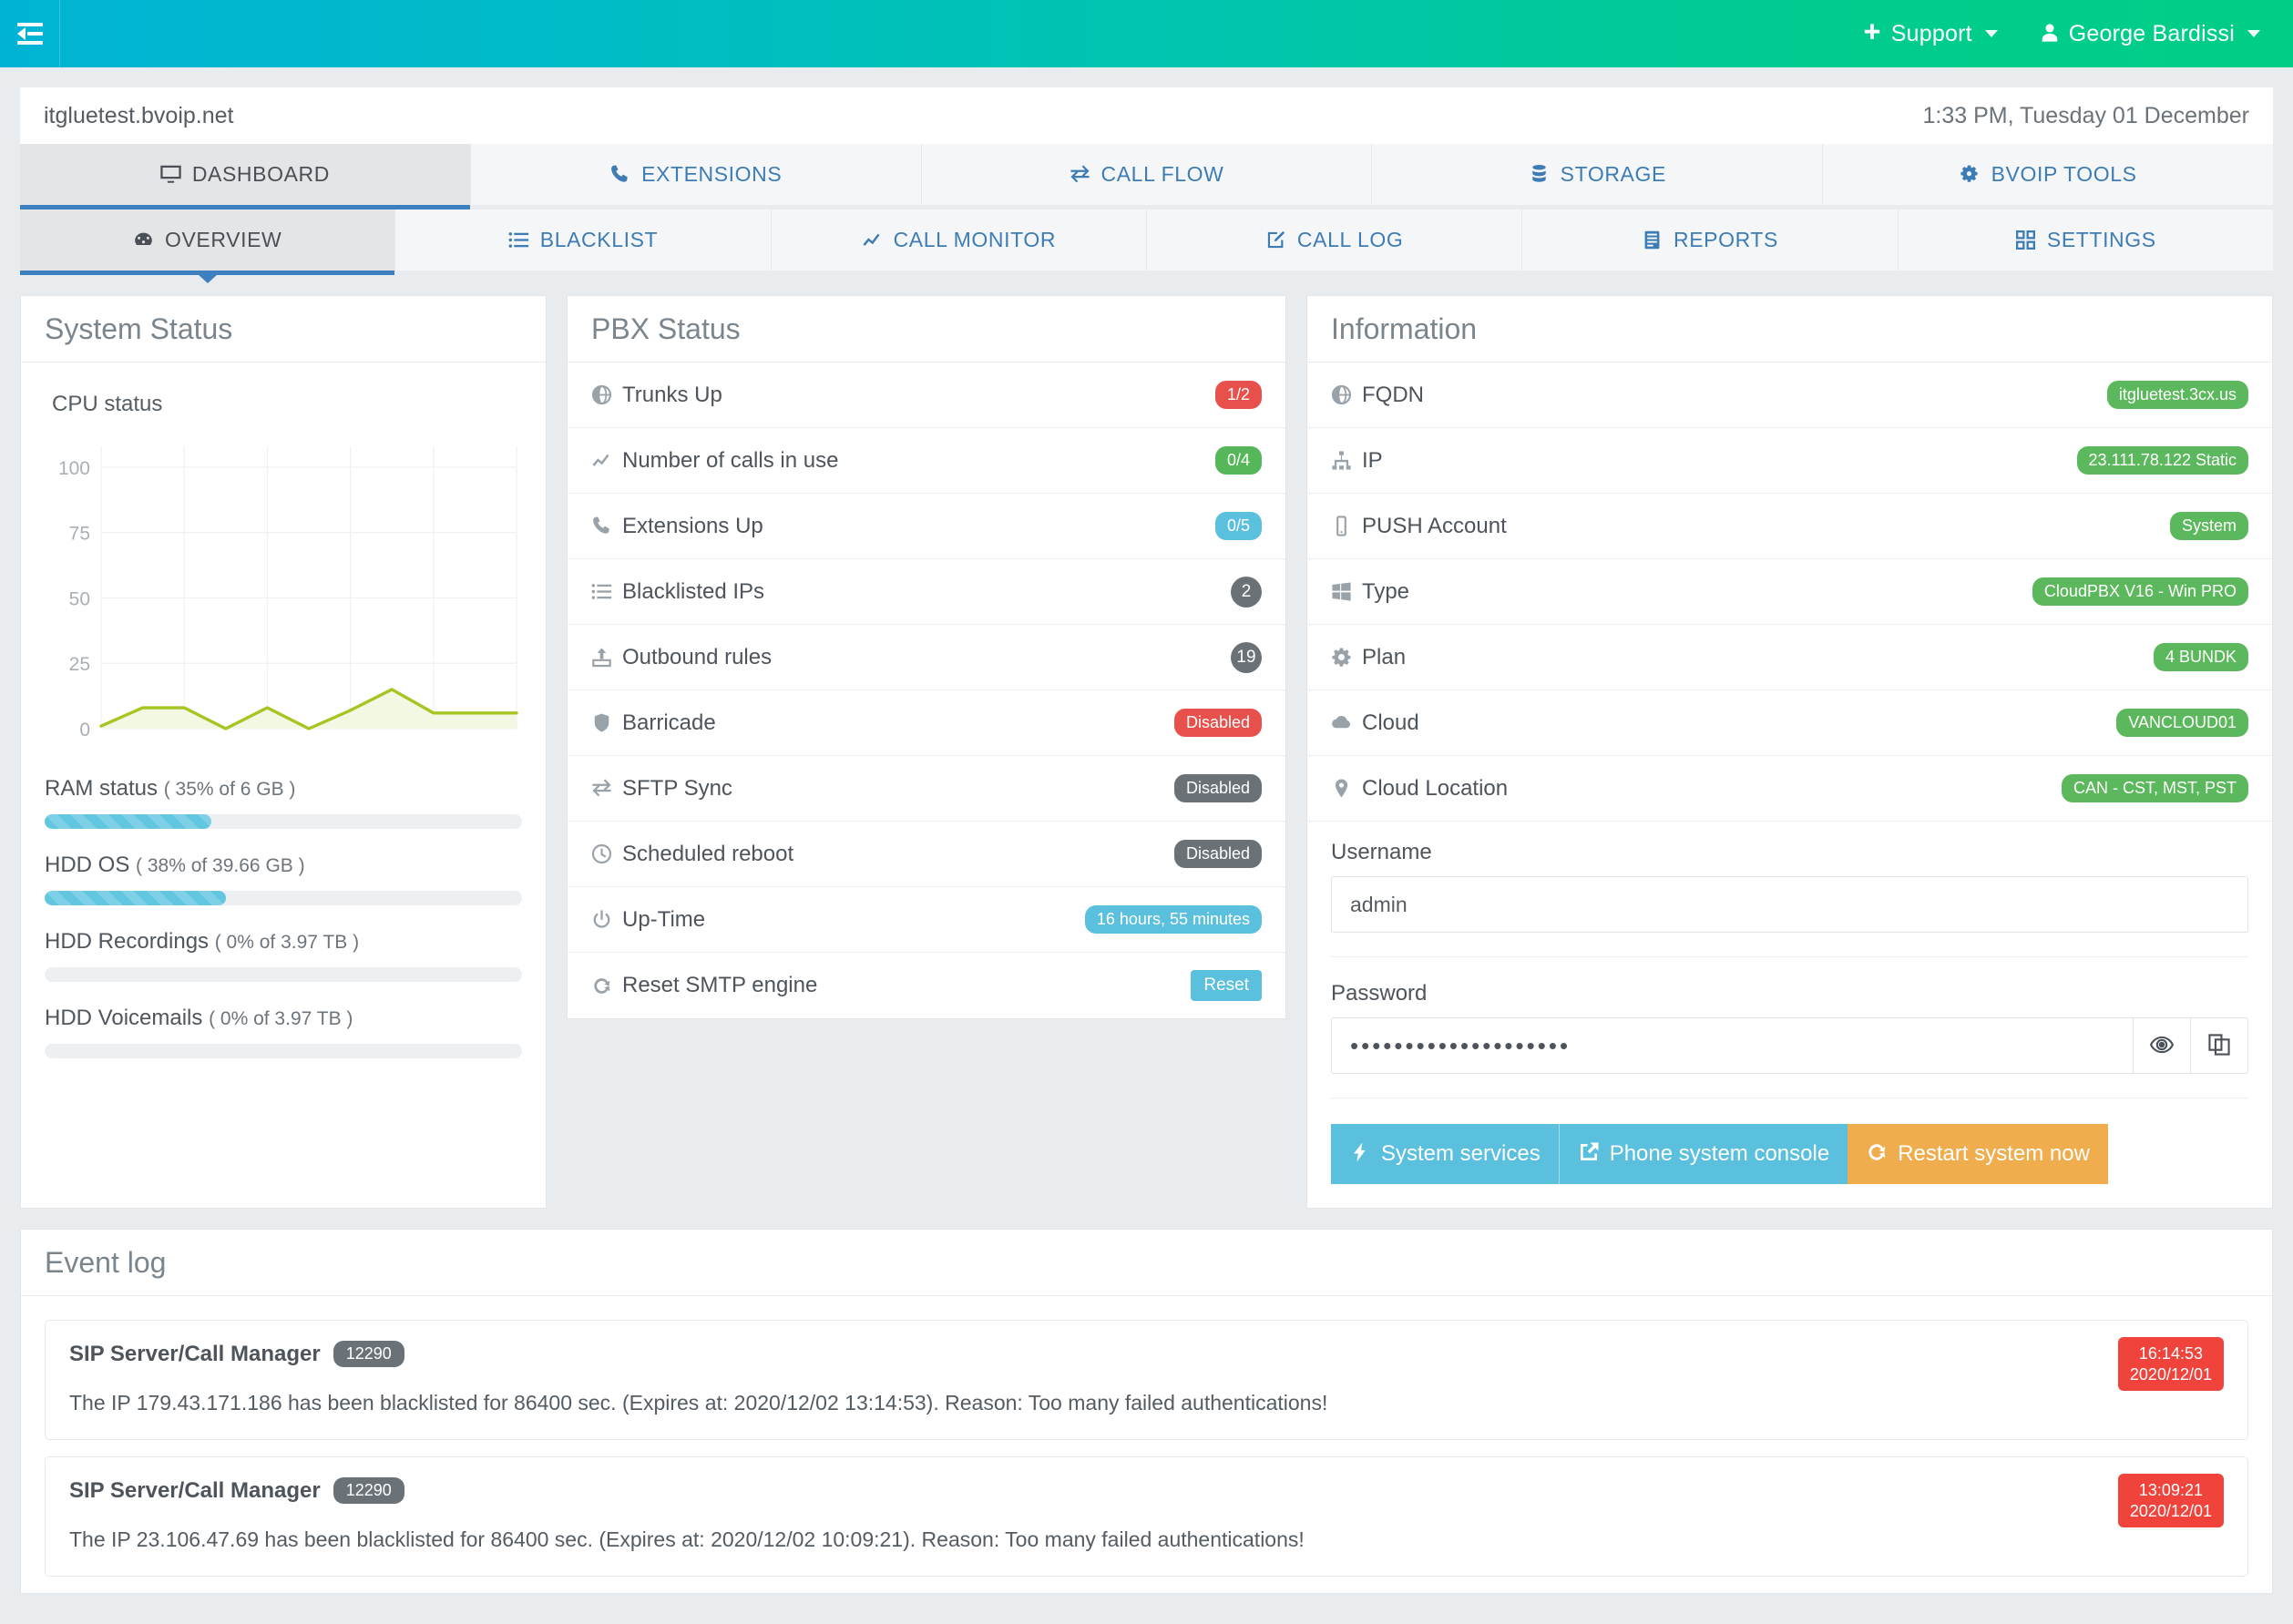 Image resolution: width=2293 pixels, height=1624 pixels. I want to click on upload-icon, so click(607, 657).